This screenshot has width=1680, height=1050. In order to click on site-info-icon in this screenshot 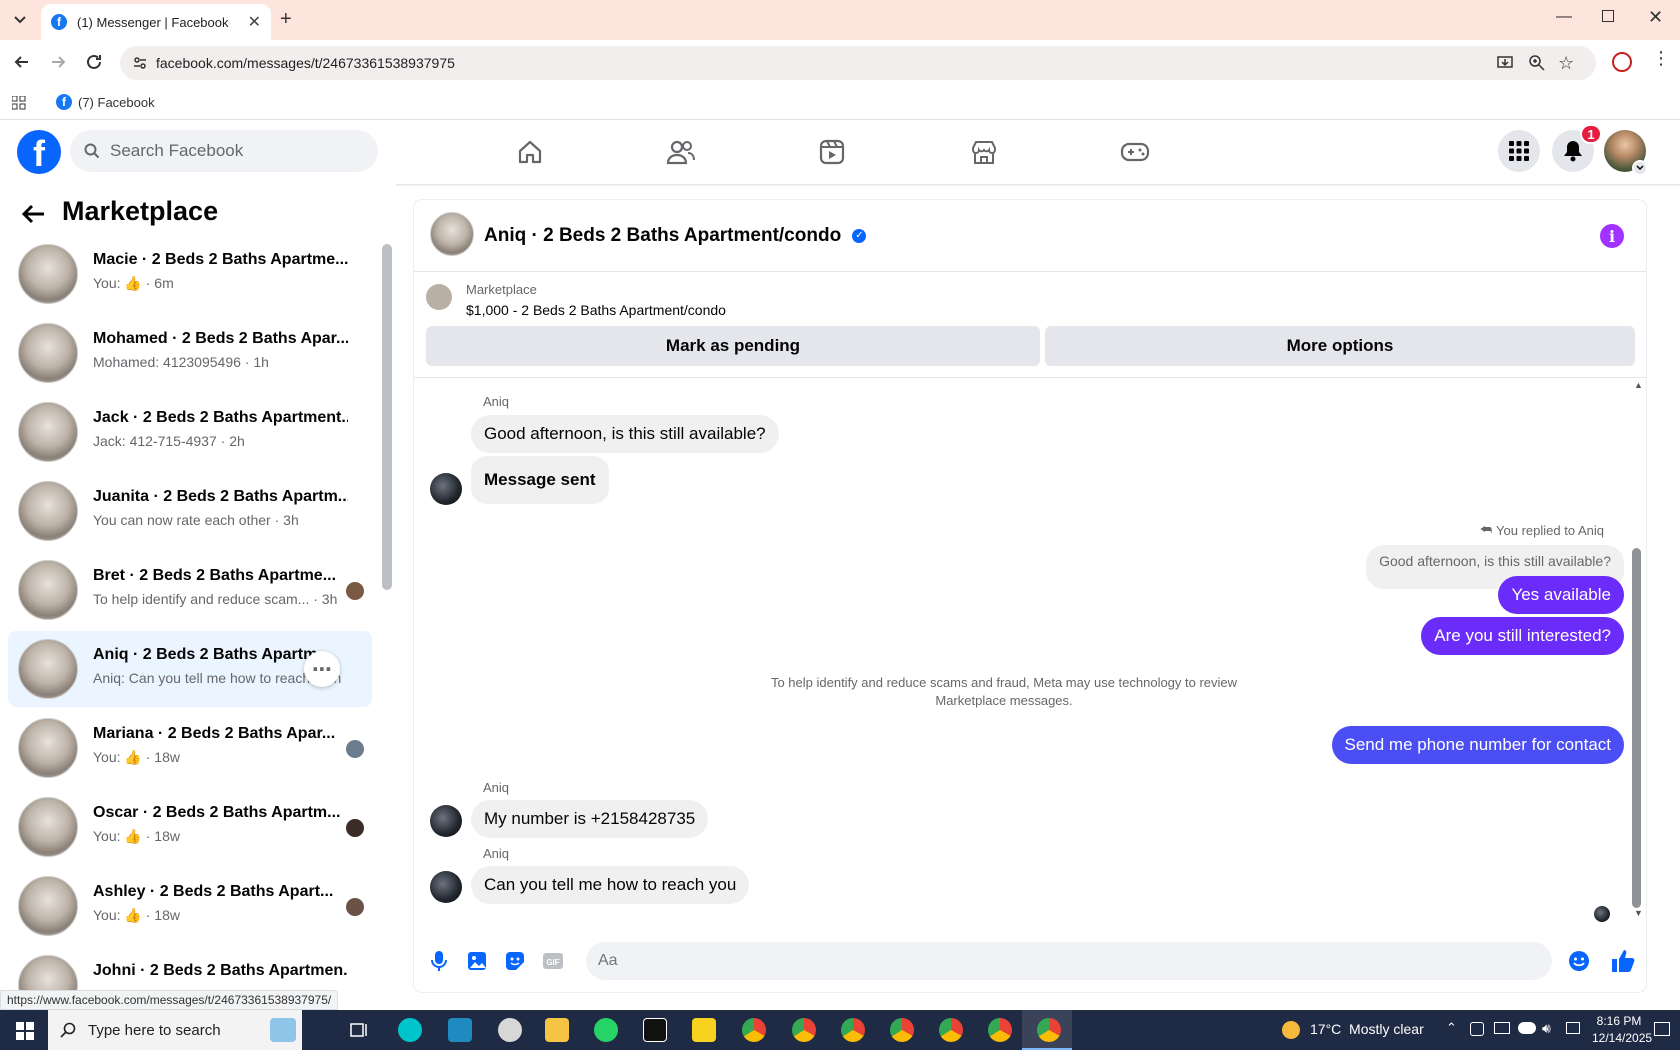, I will do `click(140, 63)`.